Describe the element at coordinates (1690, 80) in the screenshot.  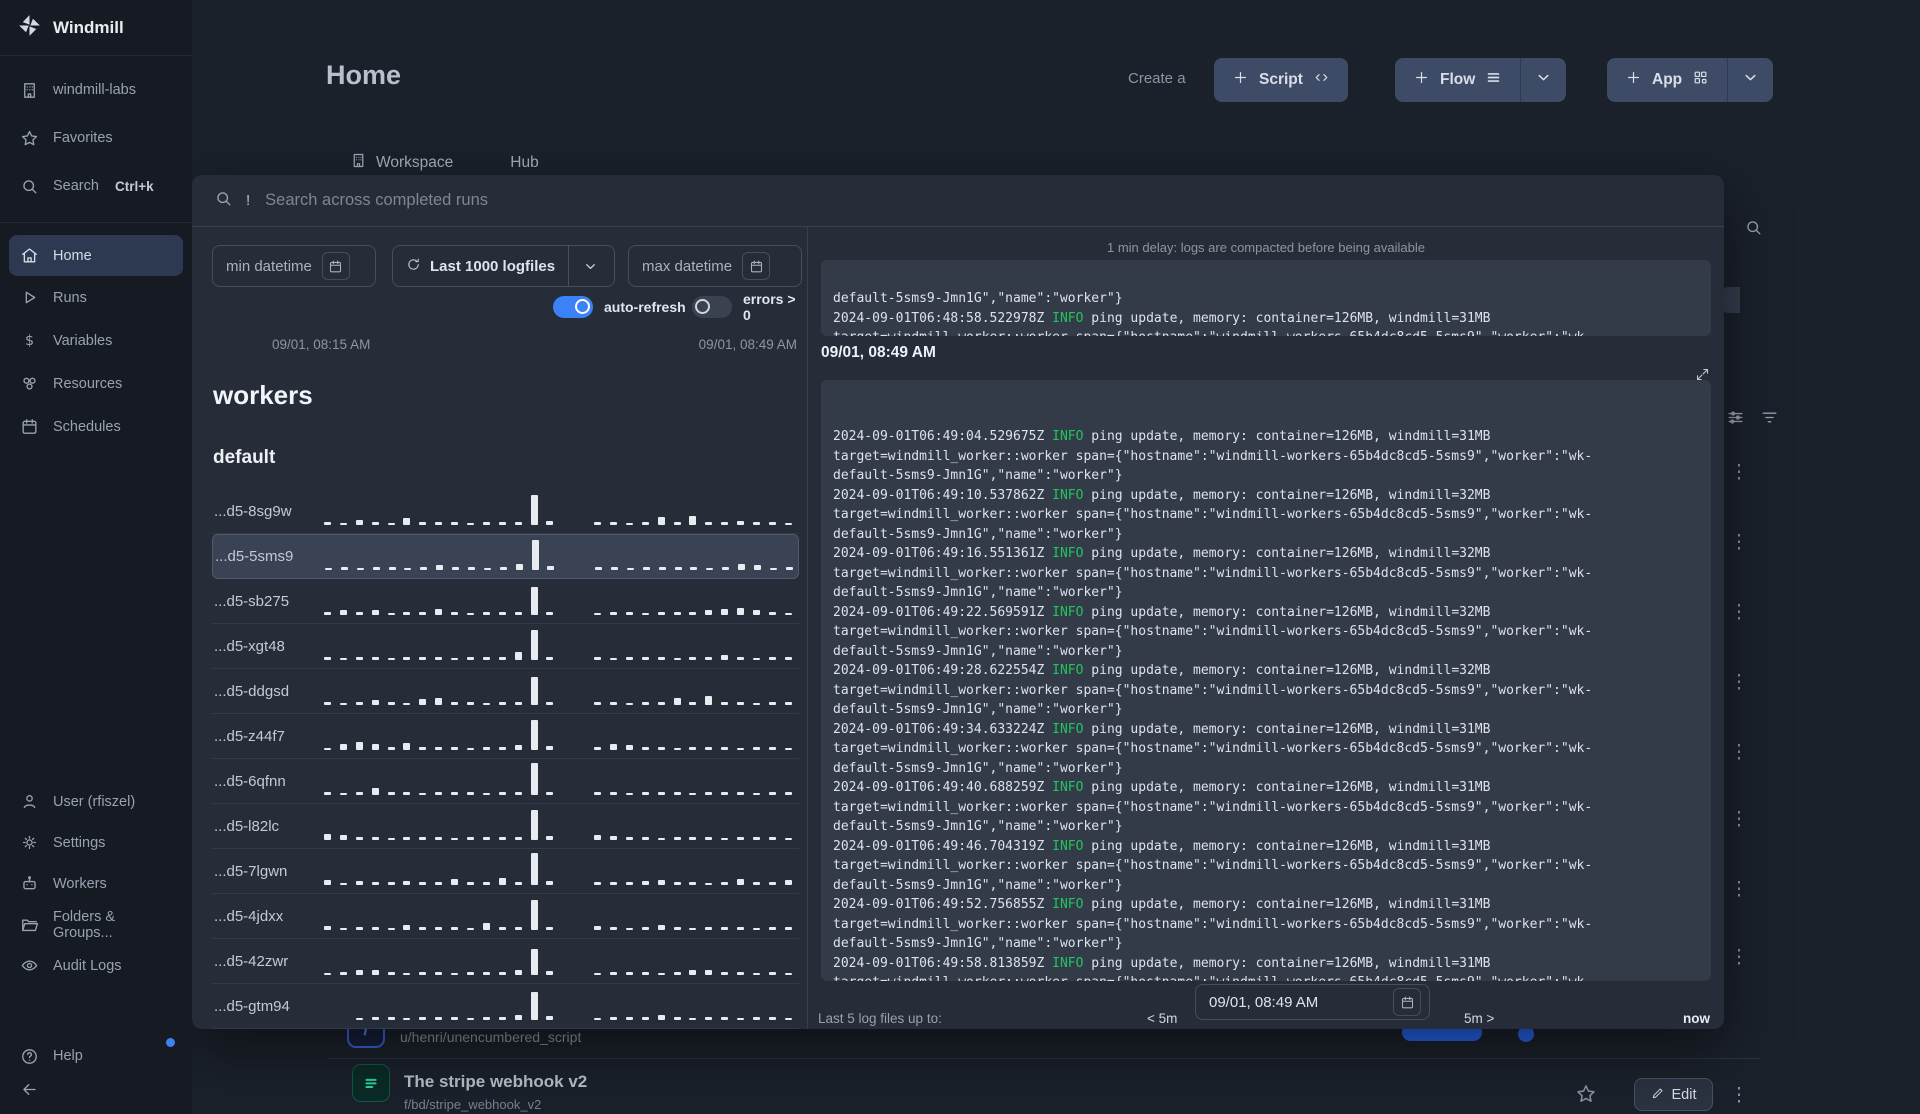
I see `create-app-button: App` at that location.